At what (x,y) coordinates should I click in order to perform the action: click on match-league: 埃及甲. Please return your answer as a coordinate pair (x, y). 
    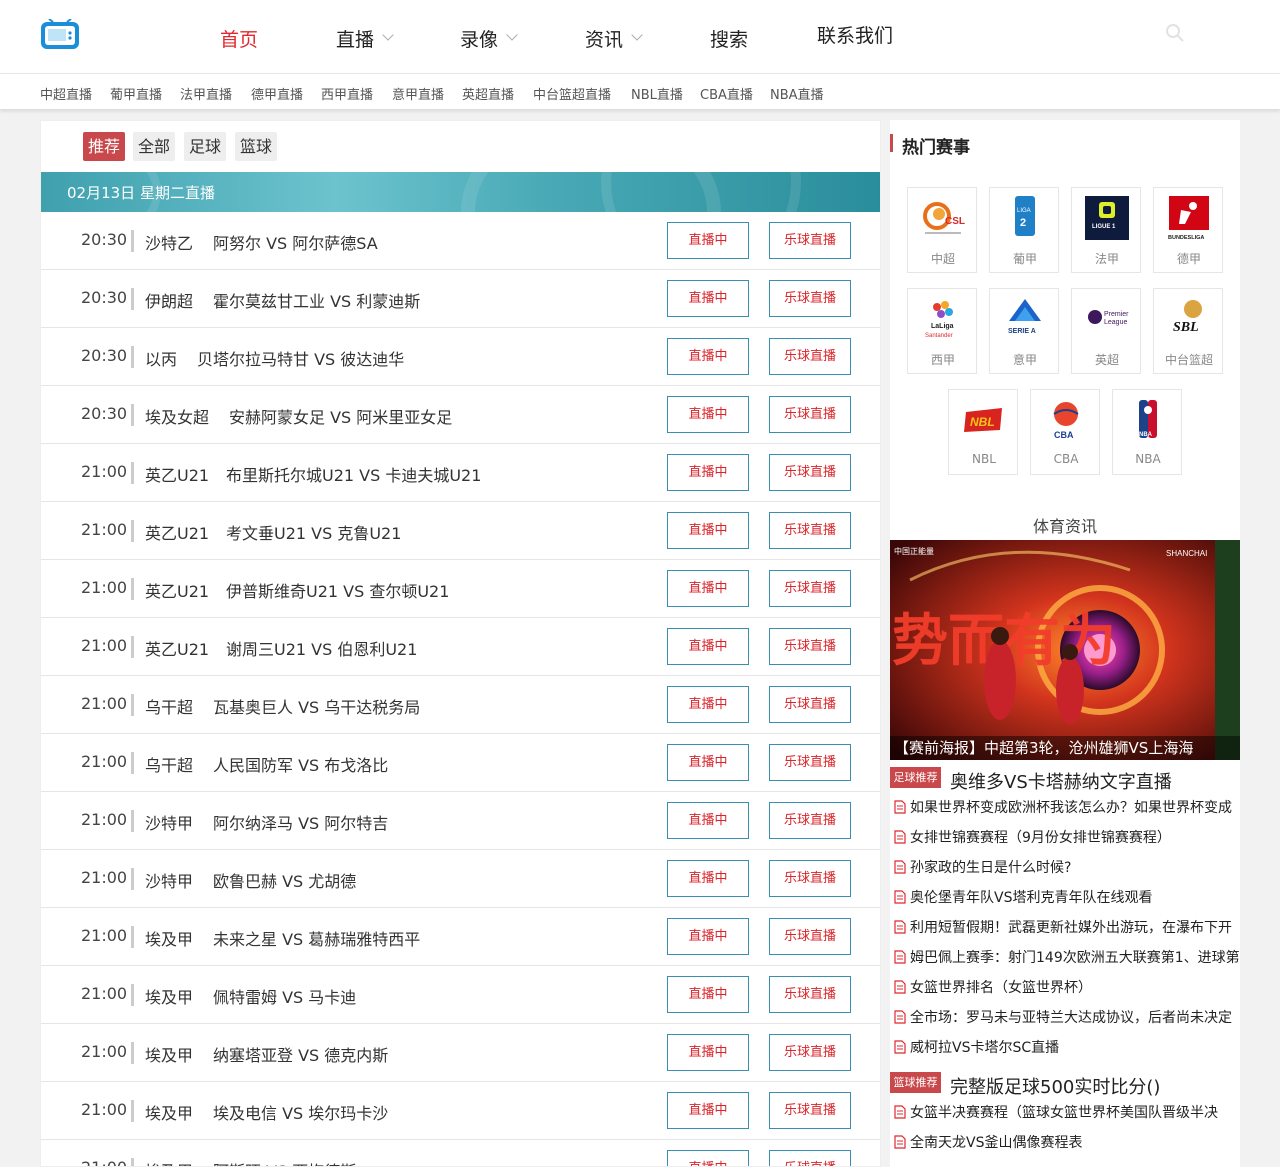
    Looking at the image, I should click on (169, 939).